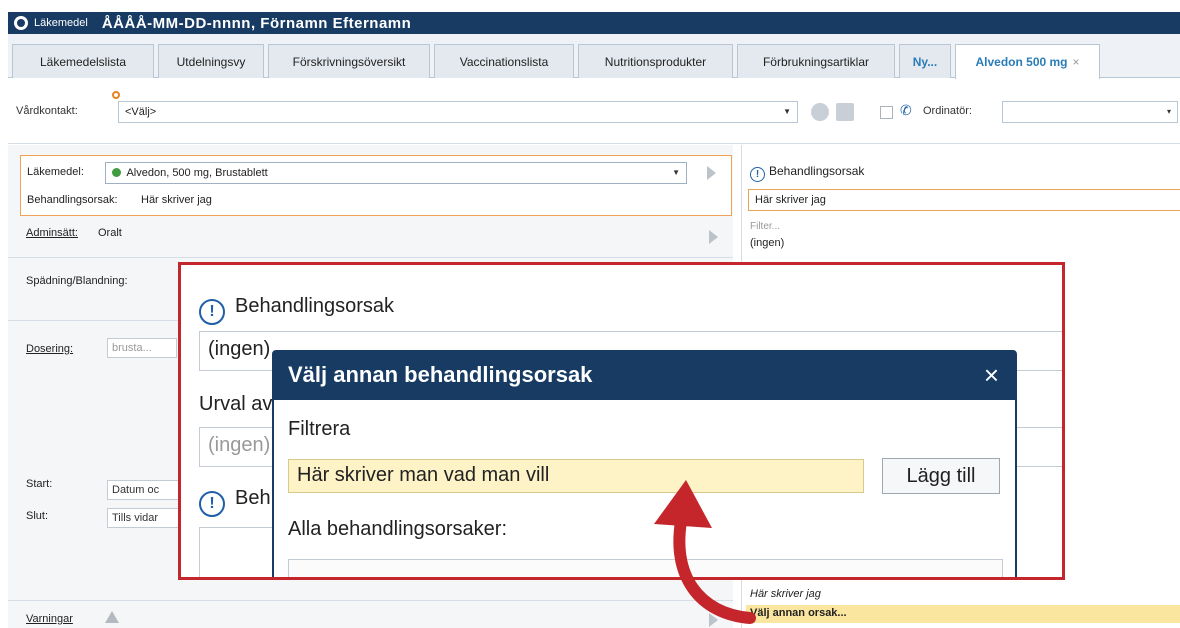 This screenshot has height=628, width=1180. What do you see at coordinates (136, 490) in the screenshot?
I see `start-value: Datum oc` at bounding box center [136, 490].